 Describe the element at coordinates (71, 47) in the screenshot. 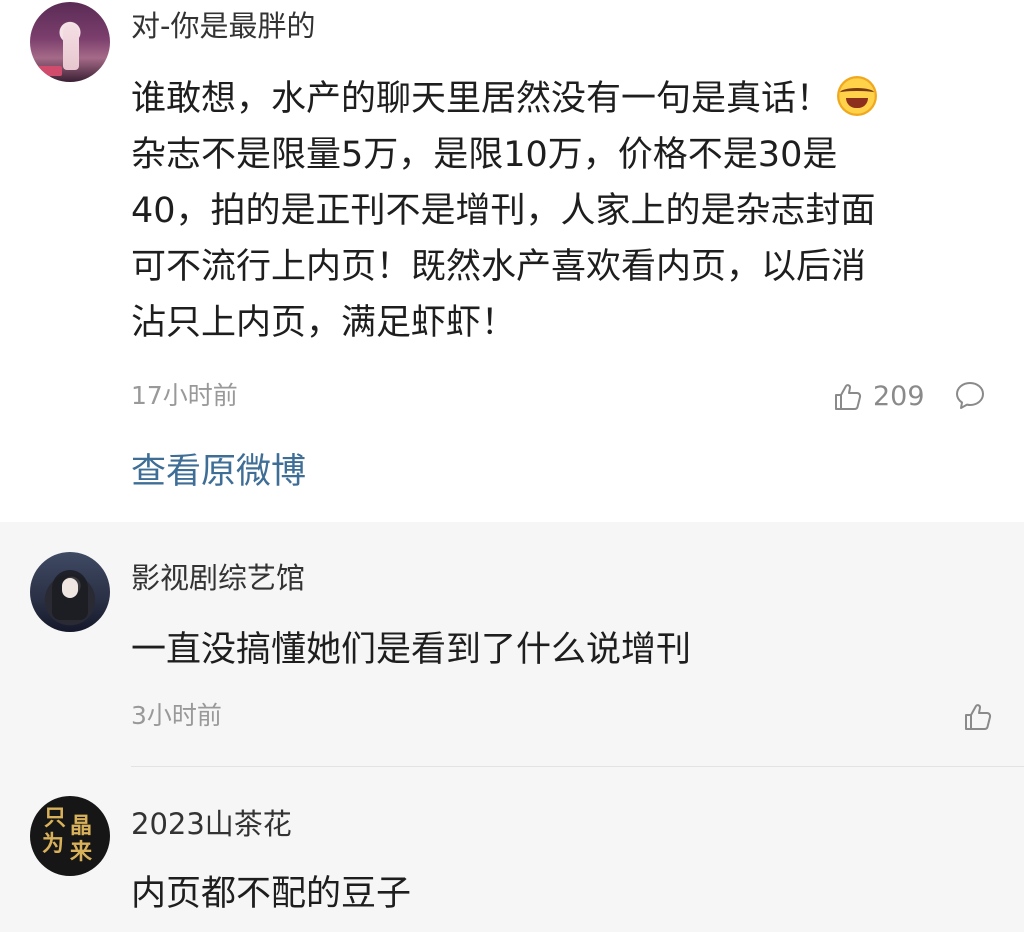

I see `avatar-figure` at that location.